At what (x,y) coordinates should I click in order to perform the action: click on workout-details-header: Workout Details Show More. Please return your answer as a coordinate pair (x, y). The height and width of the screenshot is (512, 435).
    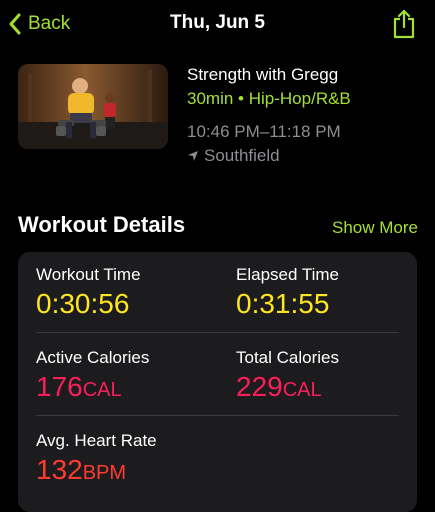
    Looking at the image, I should click on (218, 227).